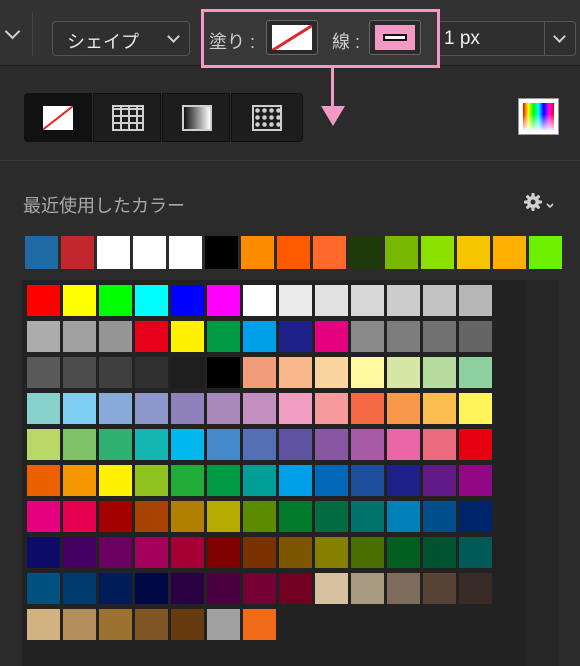  Describe the element at coordinates (121, 38) in the screenshot. I see `shape-mode-dropdown: シェイプ` at that location.